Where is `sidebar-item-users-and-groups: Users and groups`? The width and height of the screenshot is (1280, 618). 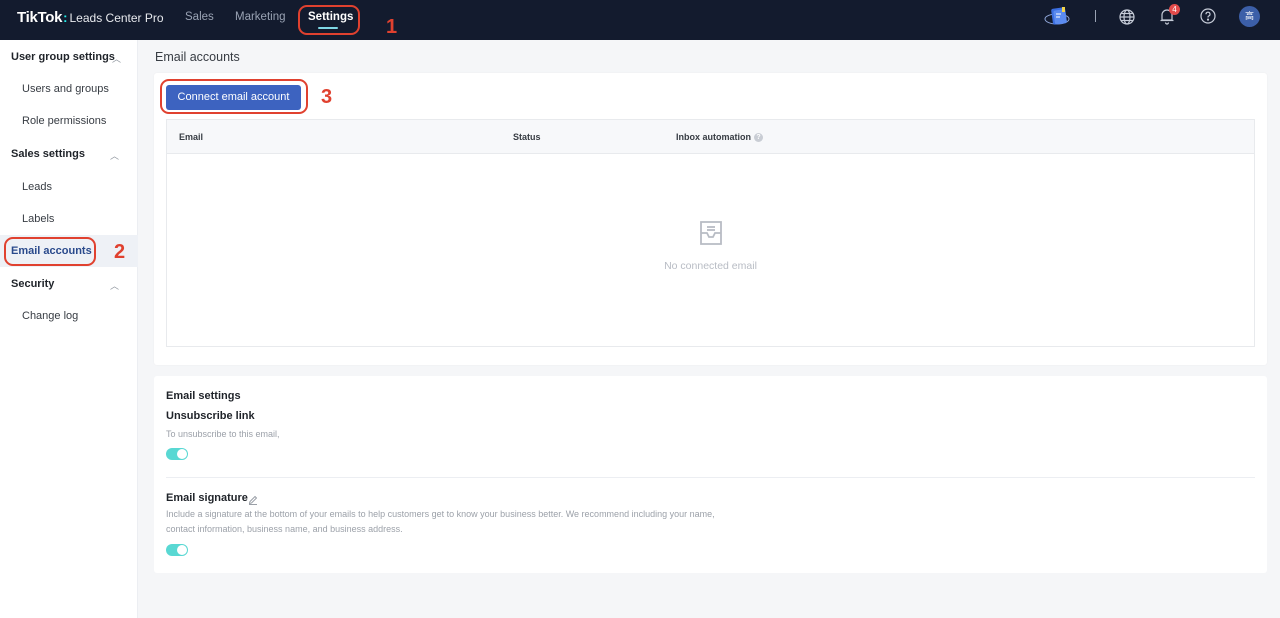
sidebar-item-users-and-groups: Users and groups is located at coordinates (65, 89).